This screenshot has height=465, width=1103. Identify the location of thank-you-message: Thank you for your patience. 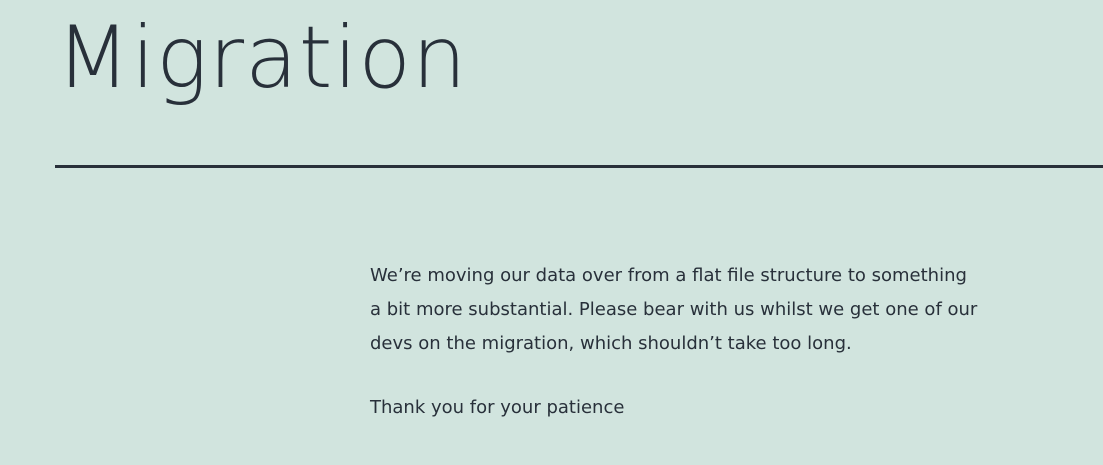
(497, 407).